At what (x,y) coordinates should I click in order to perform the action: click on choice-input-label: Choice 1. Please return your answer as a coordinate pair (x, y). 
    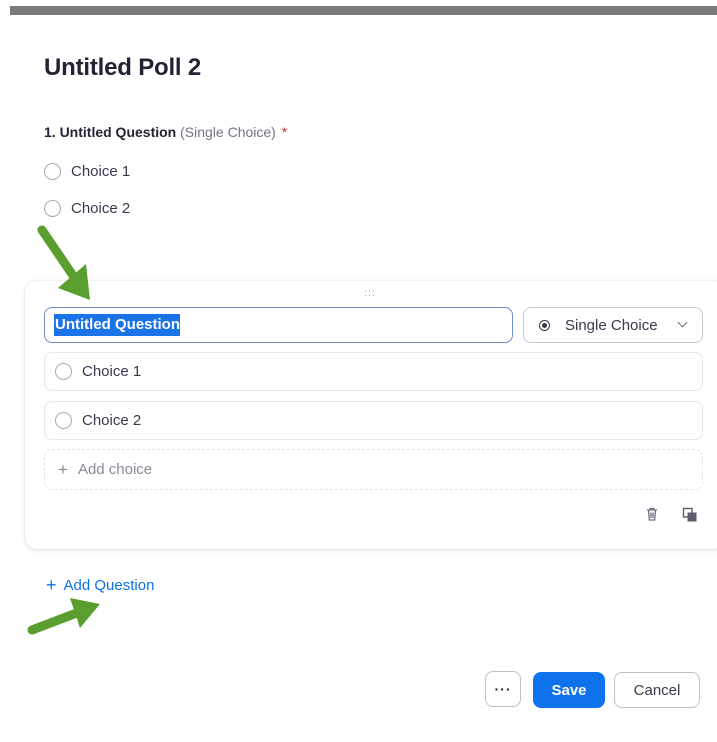
    Looking at the image, I should click on (111, 371).